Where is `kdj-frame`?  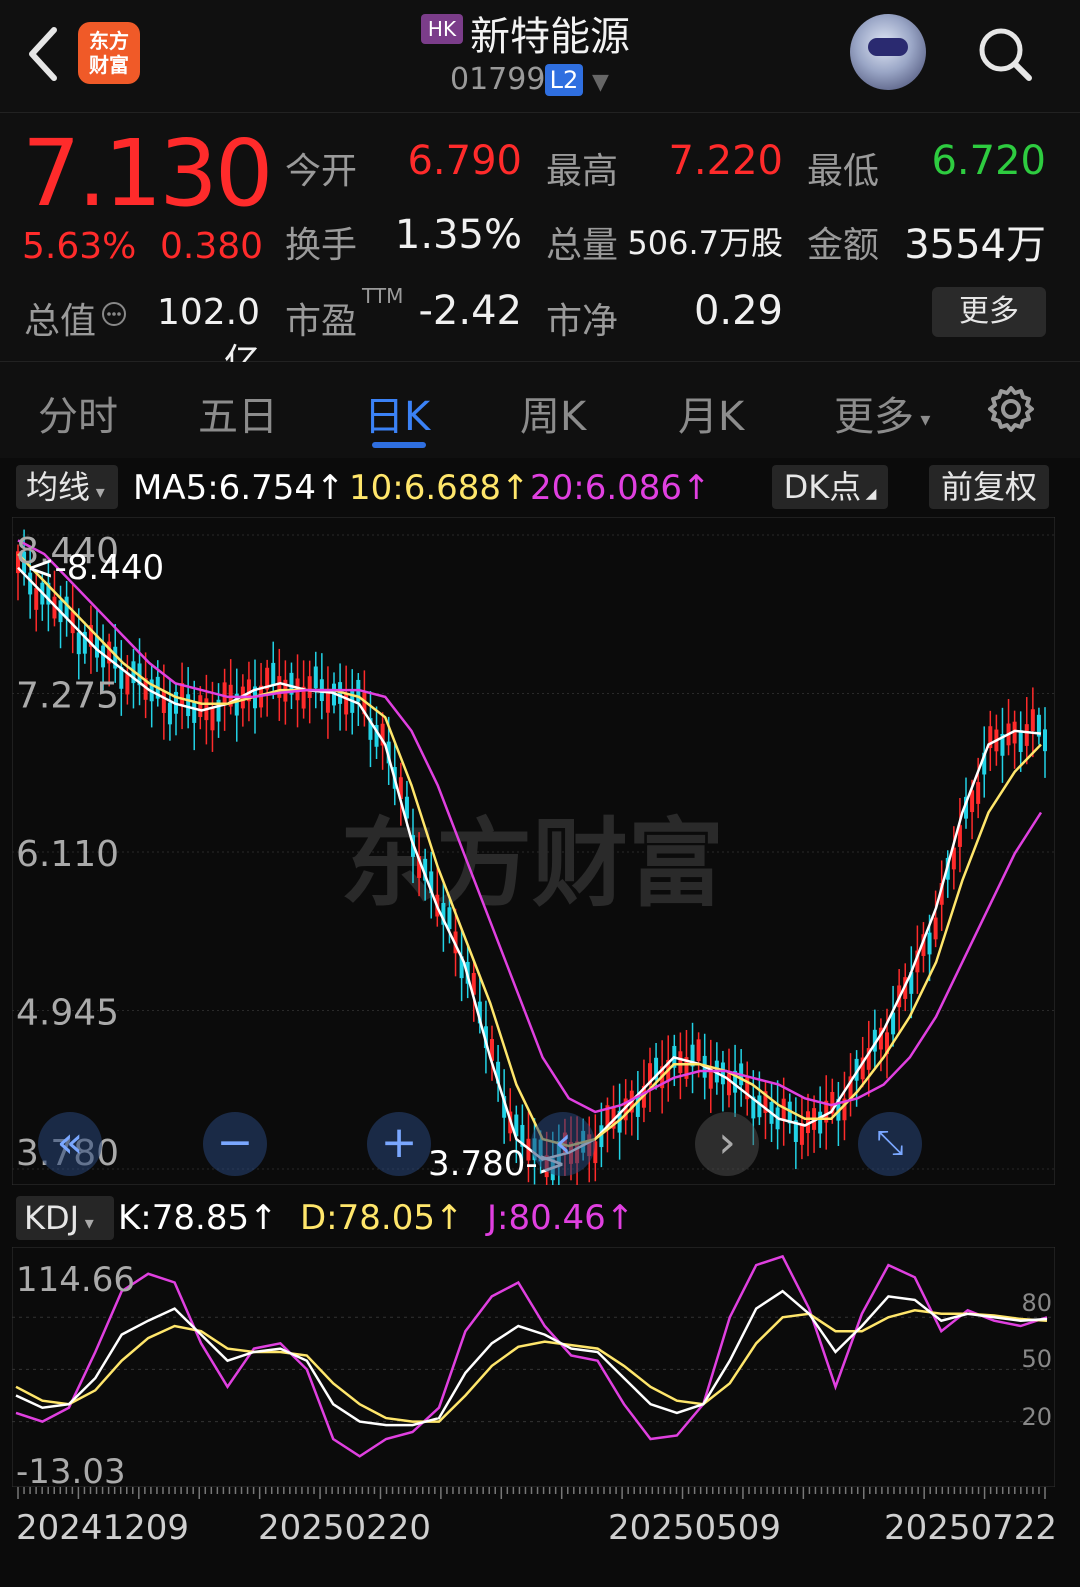 kdj-frame is located at coordinates (533, 1367).